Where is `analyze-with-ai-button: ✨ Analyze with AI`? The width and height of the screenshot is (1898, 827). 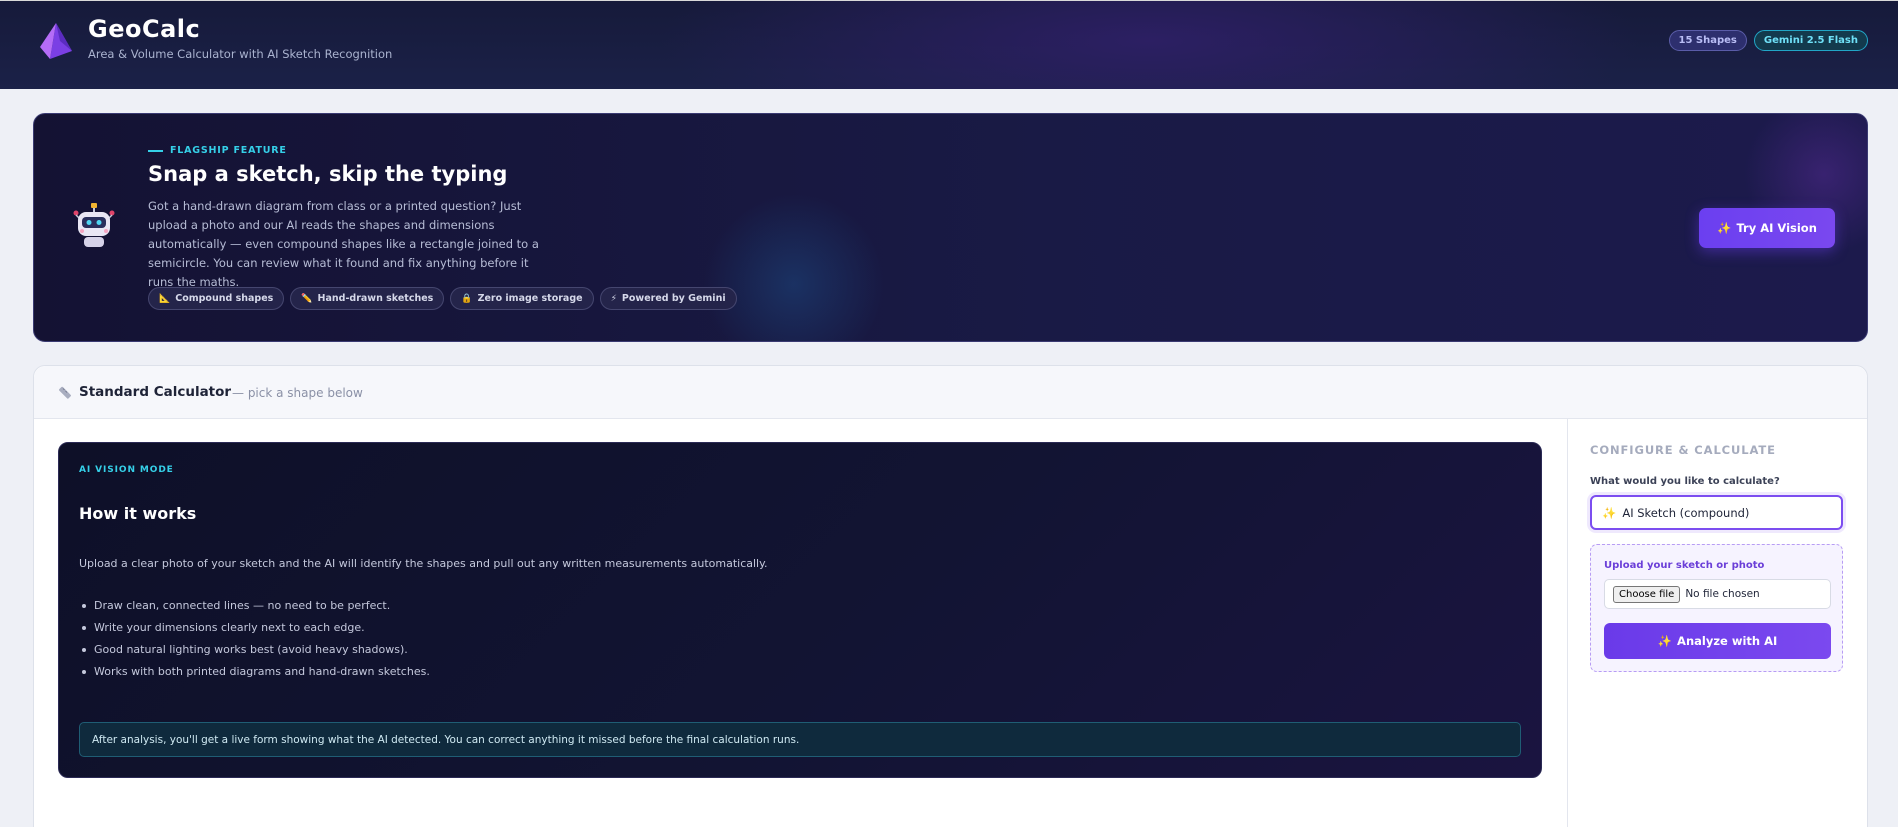 analyze-with-ai-button: ✨ Analyze with AI is located at coordinates (1717, 641).